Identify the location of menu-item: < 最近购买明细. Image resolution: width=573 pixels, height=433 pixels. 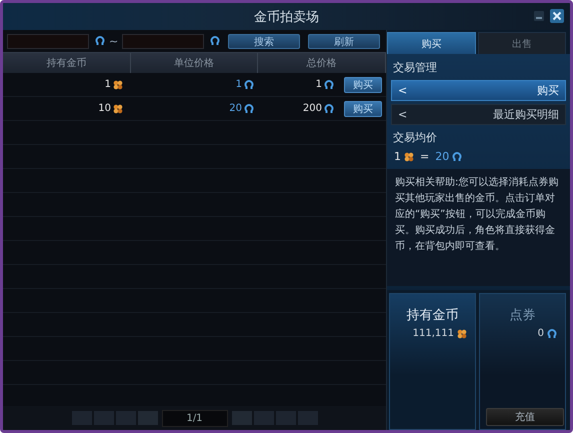
(478, 114).